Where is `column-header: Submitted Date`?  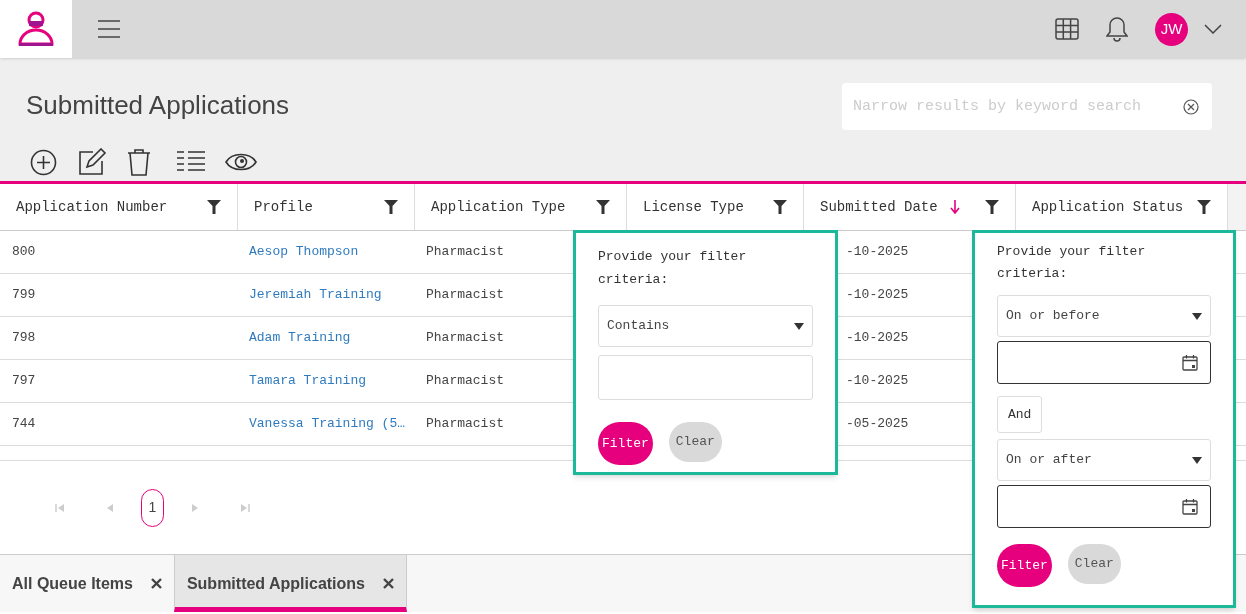 column-header: Submitted Date is located at coordinates (879, 207).